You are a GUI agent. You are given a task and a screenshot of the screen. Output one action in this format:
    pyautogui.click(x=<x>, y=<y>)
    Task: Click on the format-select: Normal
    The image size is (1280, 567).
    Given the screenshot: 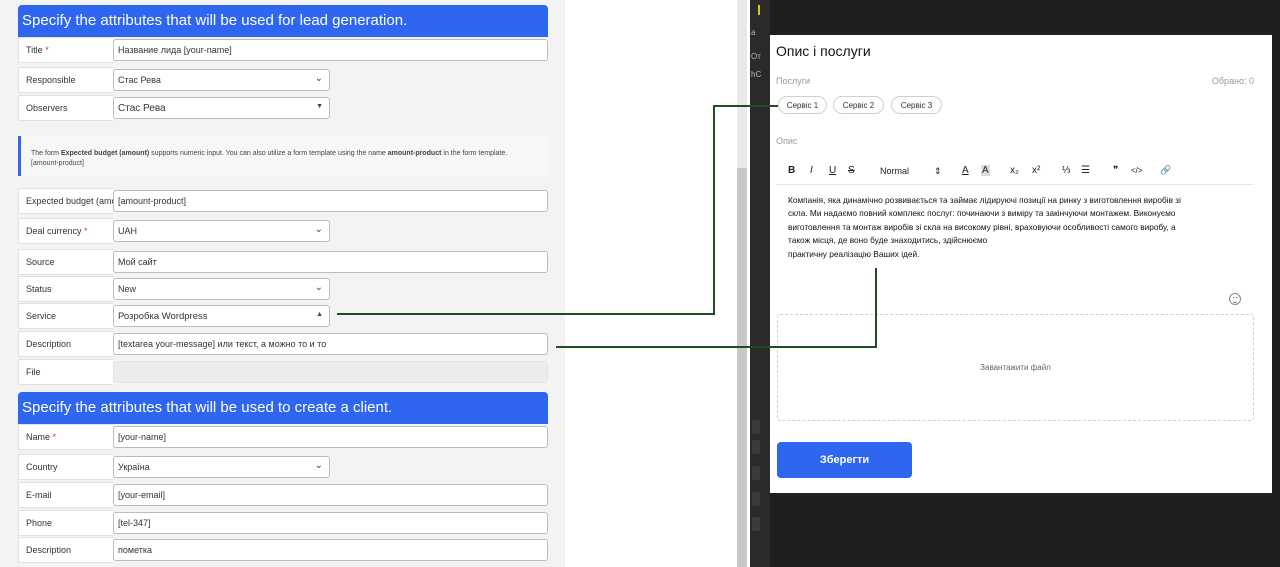 What is the action you would take?
    pyautogui.click(x=894, y=171)
    